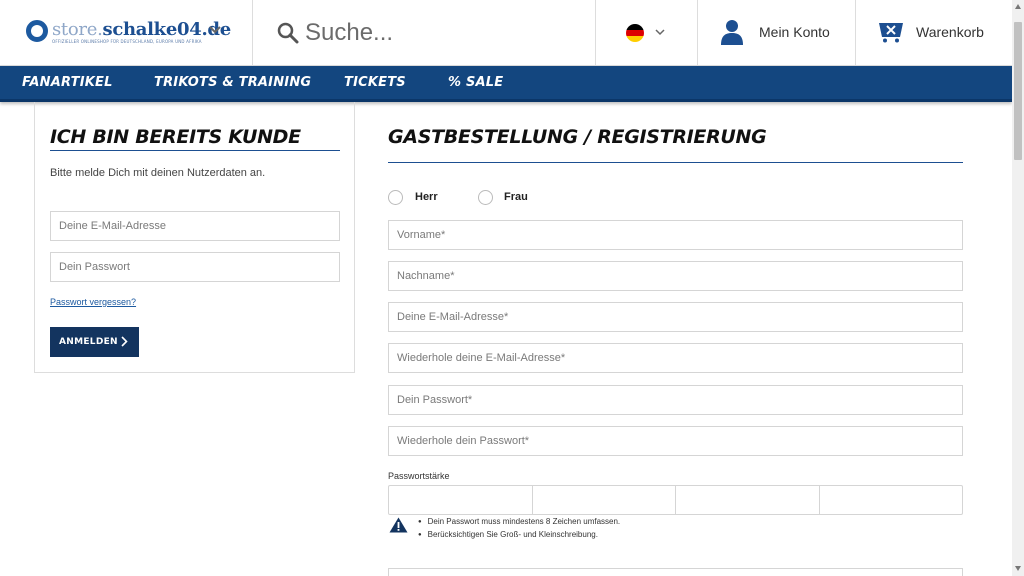 The width and height of the screenshot is (1024, 576). I want to click on warning-icon, so click(398, 525).